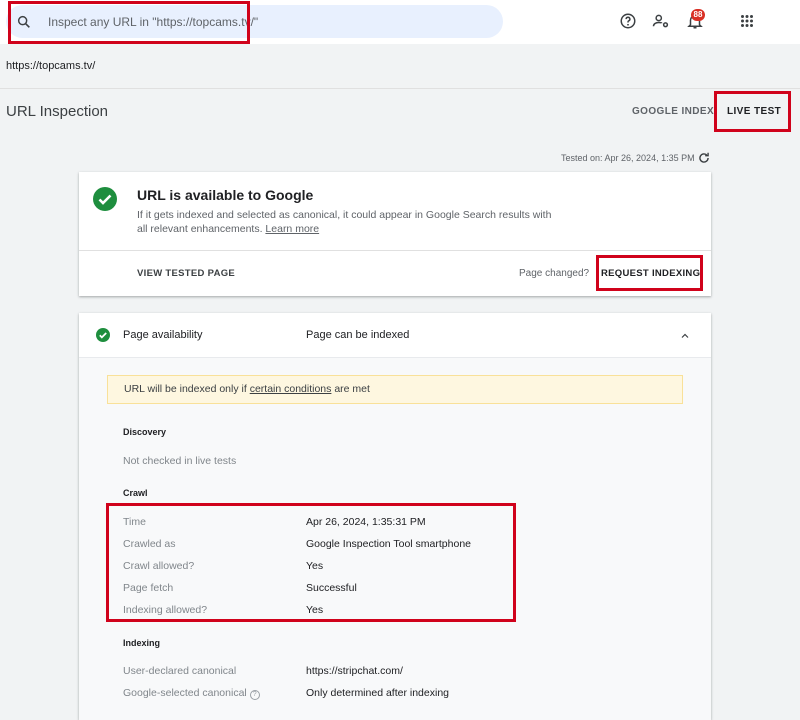 This screenshot has height=720, width=800. I want to click on tested-on-timestamp: Tested on: Apr 26, 2024, 1:35 PM, so click(628, 158).